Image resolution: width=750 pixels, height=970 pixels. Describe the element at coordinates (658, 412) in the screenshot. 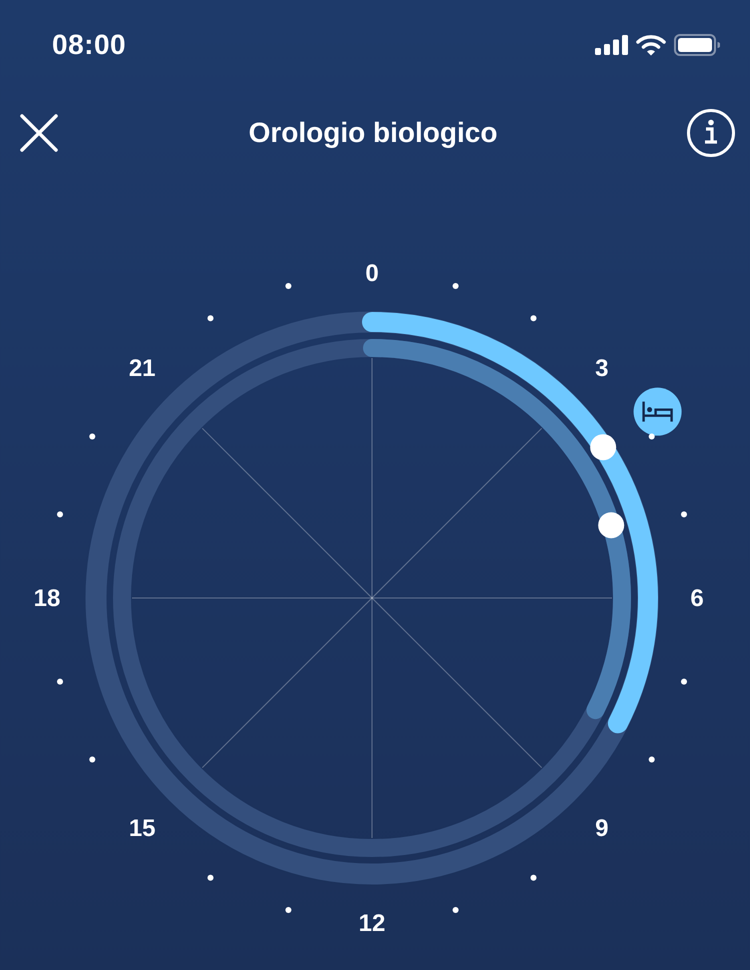

I see `bed-icon` at that location.